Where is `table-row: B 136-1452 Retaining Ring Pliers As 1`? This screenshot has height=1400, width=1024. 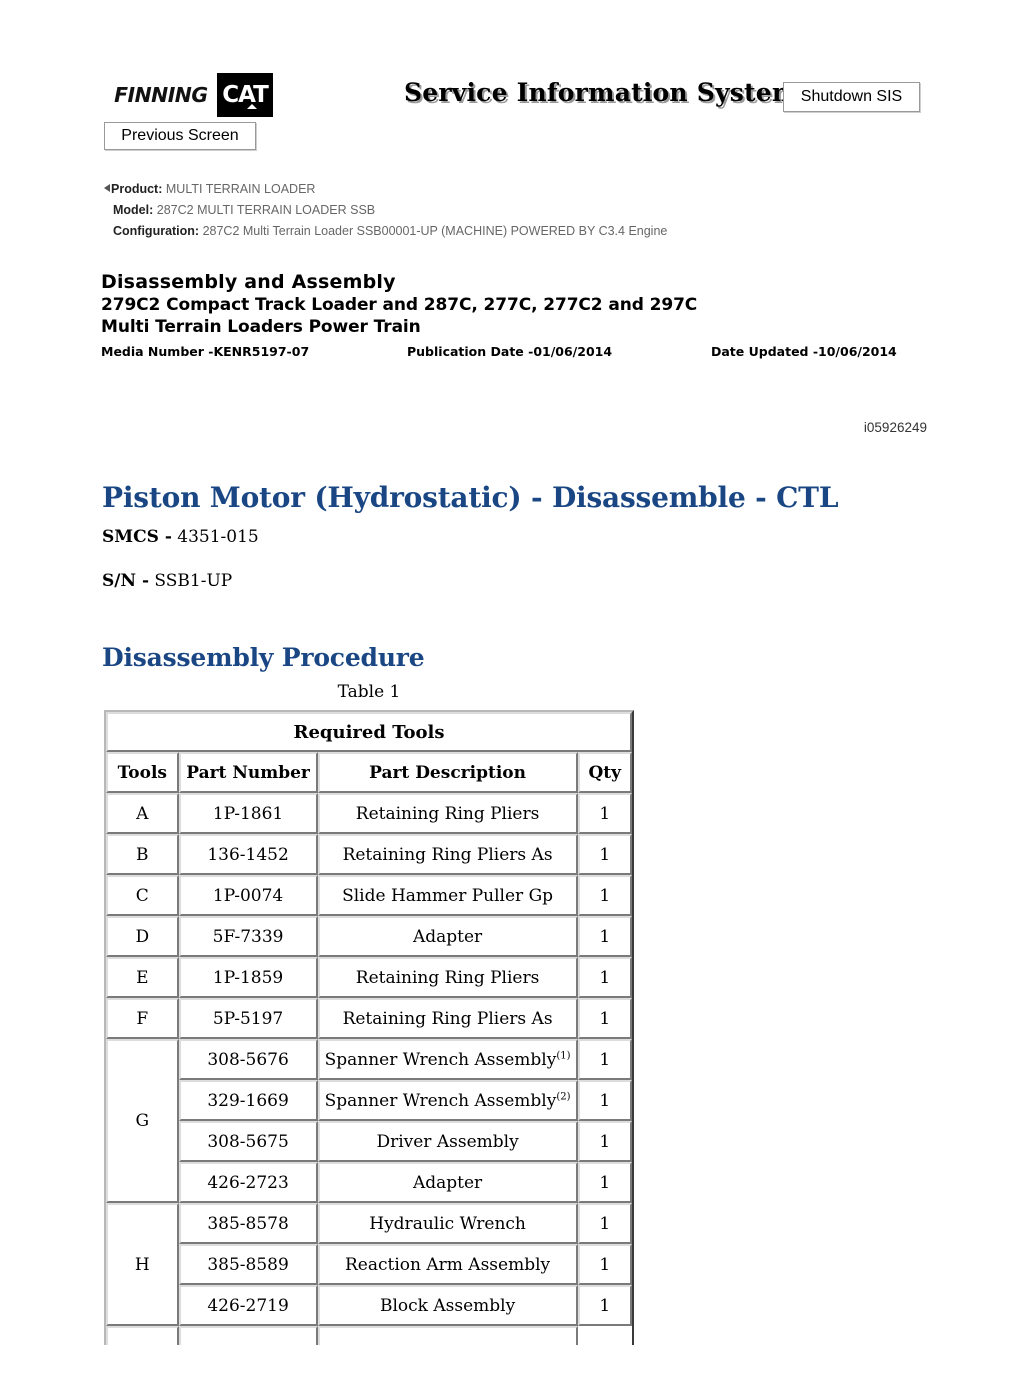
table-row: B 136-1452 Retaining Ring Pliers As 1 is located at coordinates (369, 854).